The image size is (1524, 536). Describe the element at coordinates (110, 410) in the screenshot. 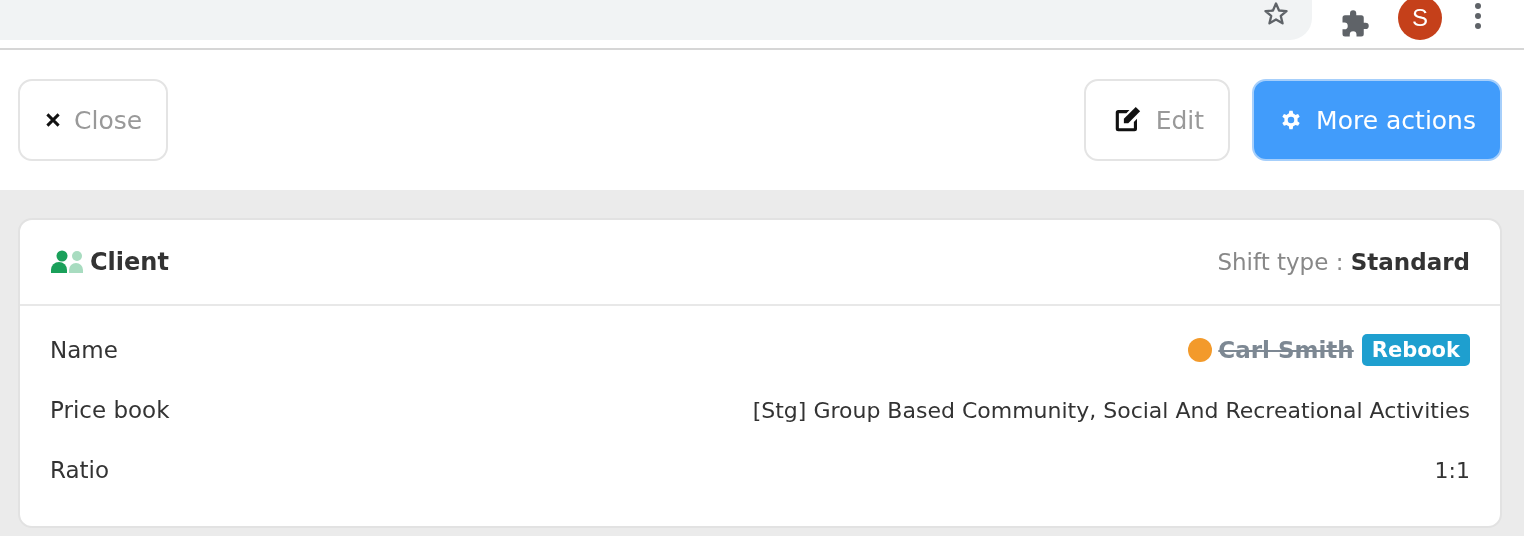

I see `field-label: Price book` at that location.